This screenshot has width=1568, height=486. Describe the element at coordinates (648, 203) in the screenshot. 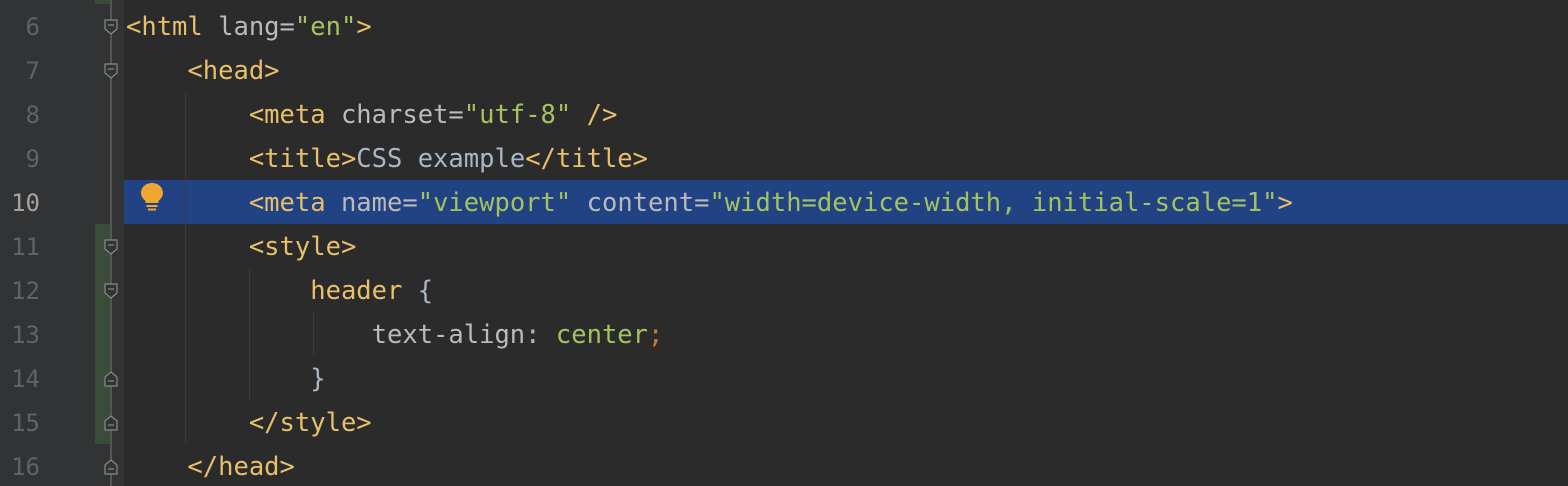

I see `code-token: content=` at that location.